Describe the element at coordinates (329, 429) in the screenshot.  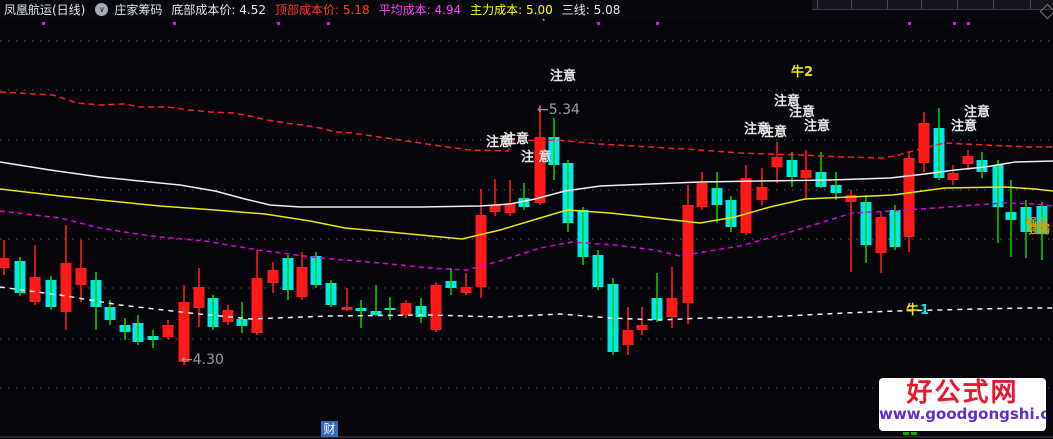
I see `cai-label: 财` at that location.